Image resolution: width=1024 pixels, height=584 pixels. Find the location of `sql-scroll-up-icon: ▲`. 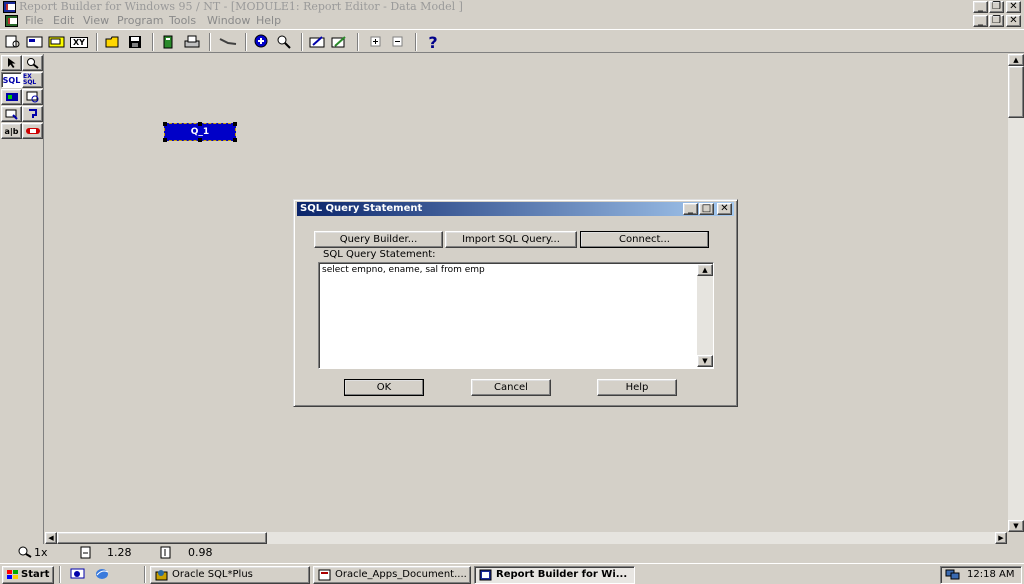

sql-scroll-up-icon: ▲ is located at coordinates (705, 270).